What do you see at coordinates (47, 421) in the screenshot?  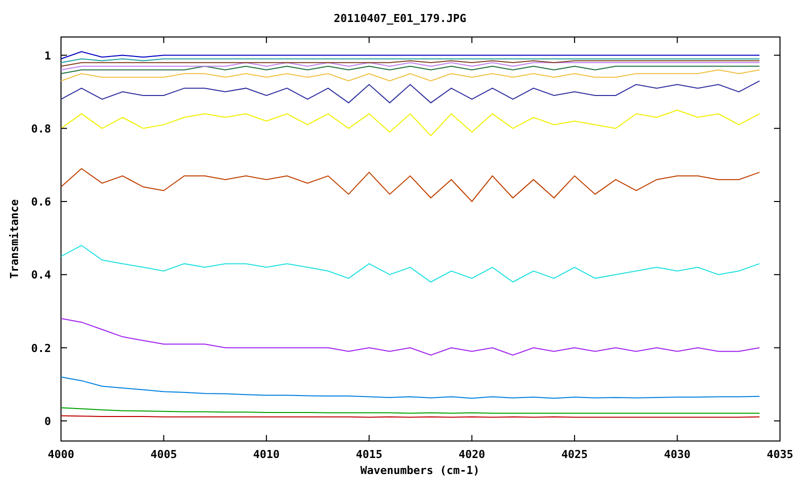 I see `tick-label: 0` at bounding box center [47, 421].